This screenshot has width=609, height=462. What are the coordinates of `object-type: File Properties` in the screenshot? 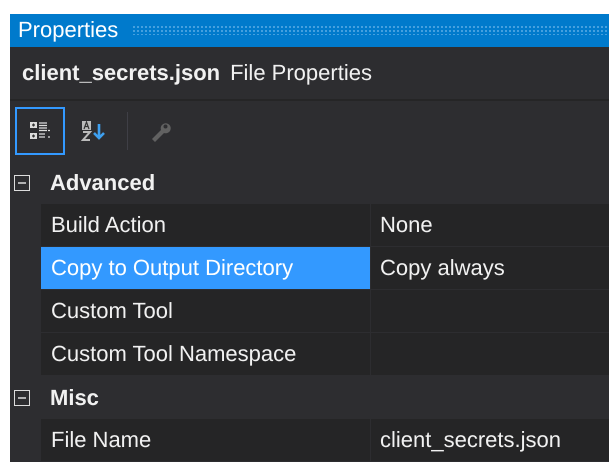 It's located at (301, 73).